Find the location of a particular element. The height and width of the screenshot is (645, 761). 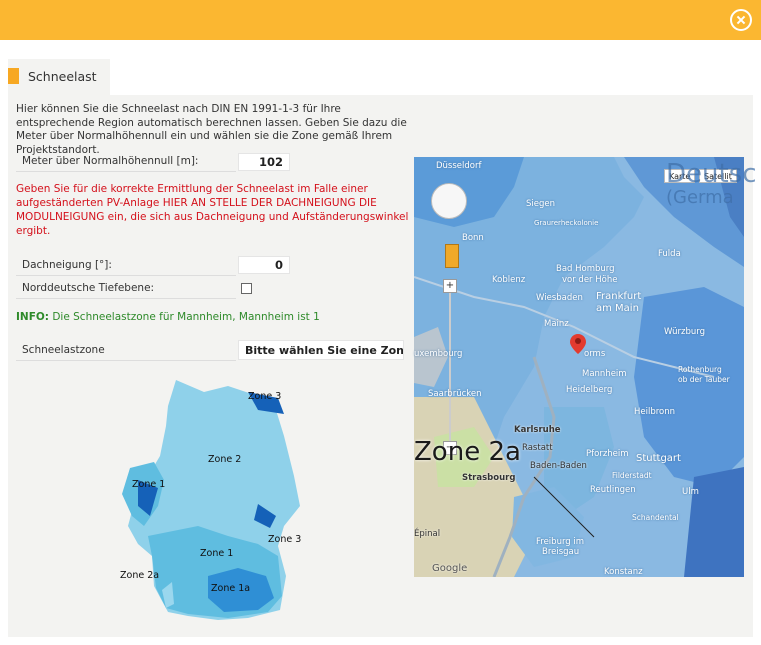

place-stuttgart: Stuttgart is located at coordinates (658, 458).